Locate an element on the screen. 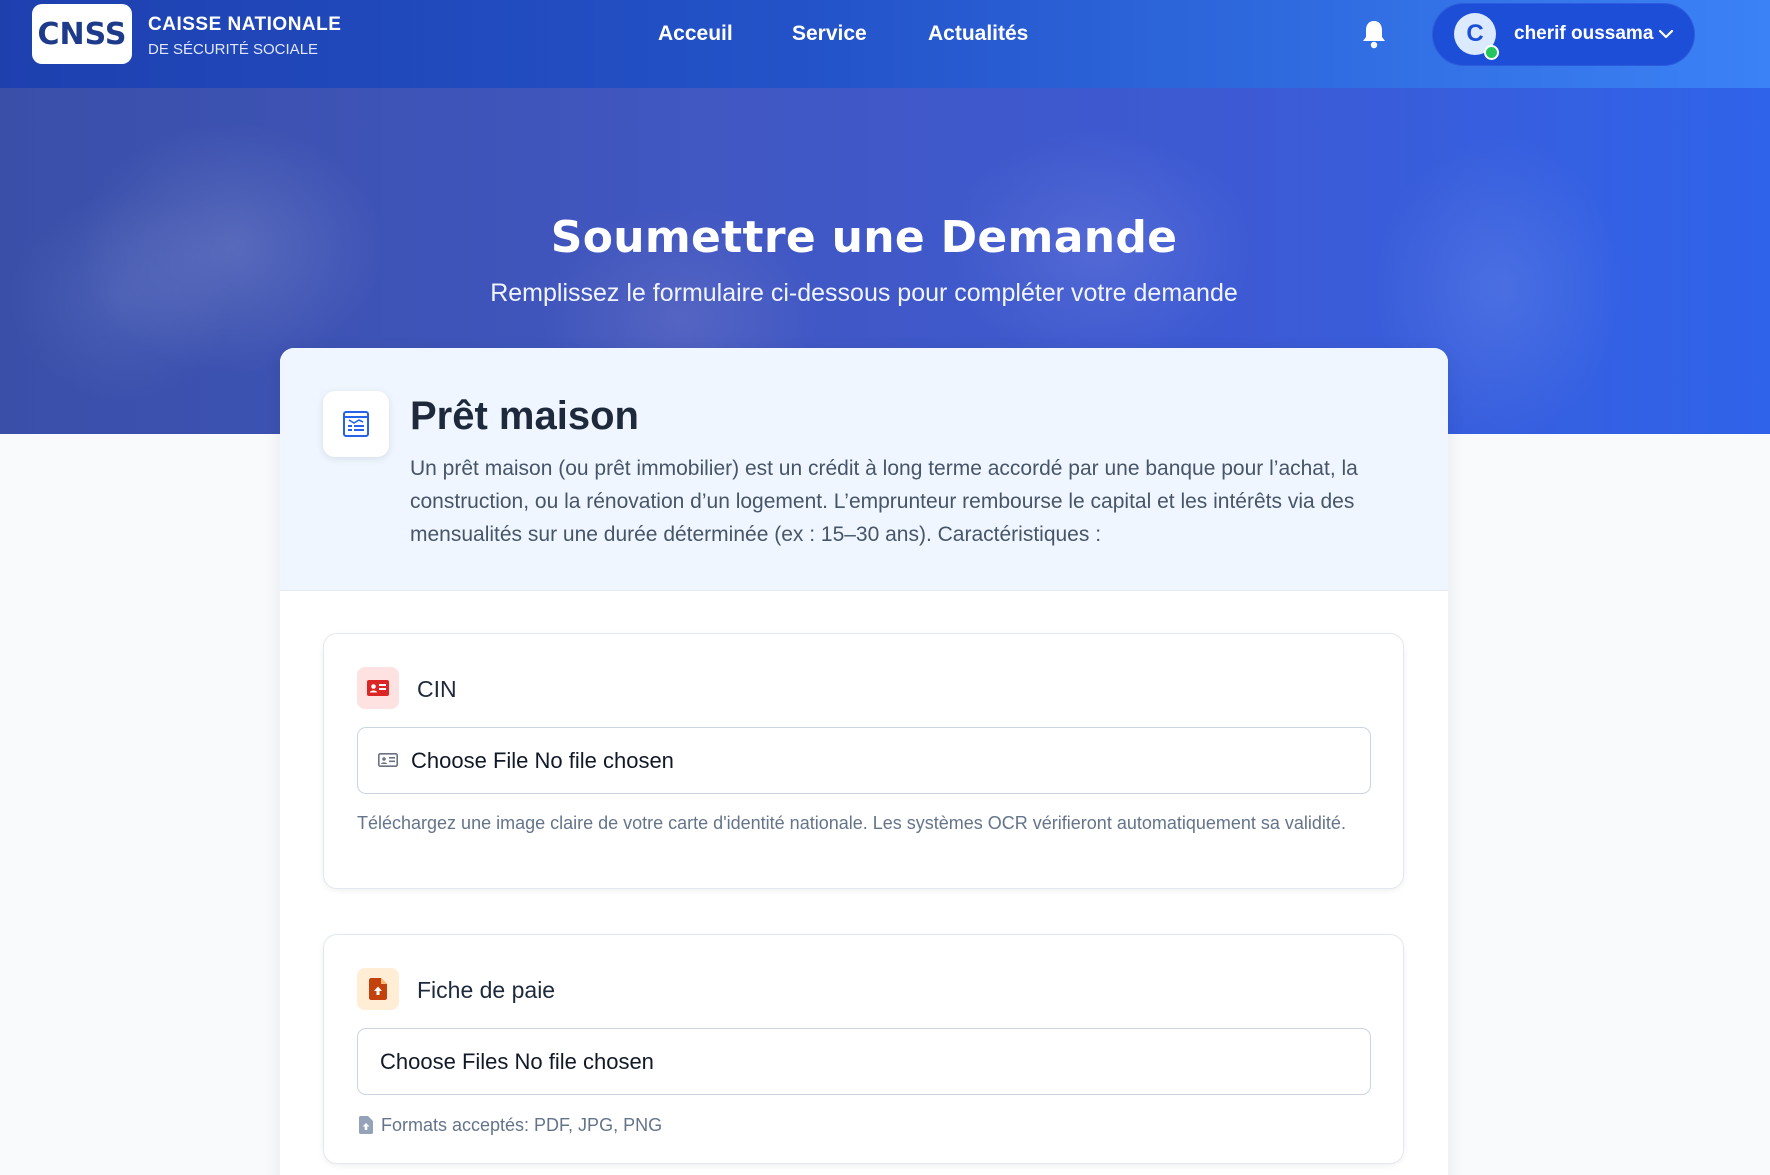 The width and height of the screenshot is (1770, 1175). cnss-logo: CNSS is located at coordinates (82, 34).